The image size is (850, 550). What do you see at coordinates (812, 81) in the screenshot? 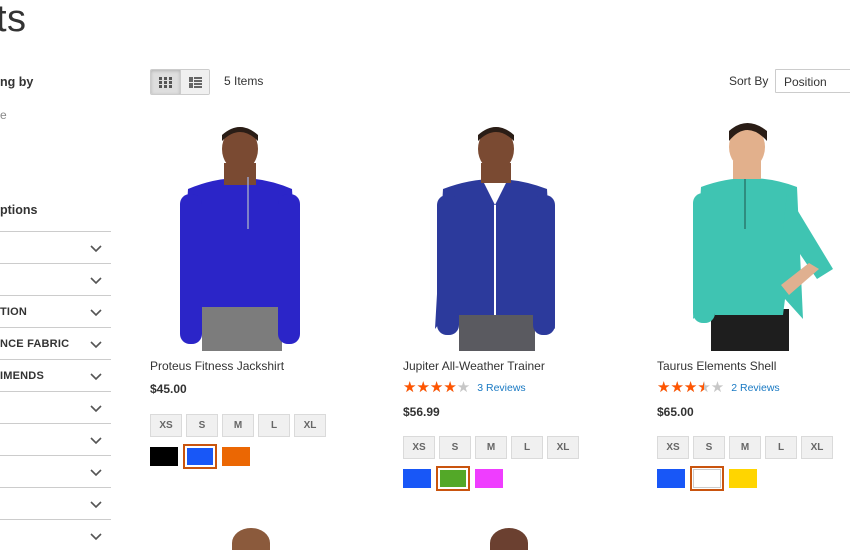
I see `sort-by-select: Position` at bounding box center [812, 81].